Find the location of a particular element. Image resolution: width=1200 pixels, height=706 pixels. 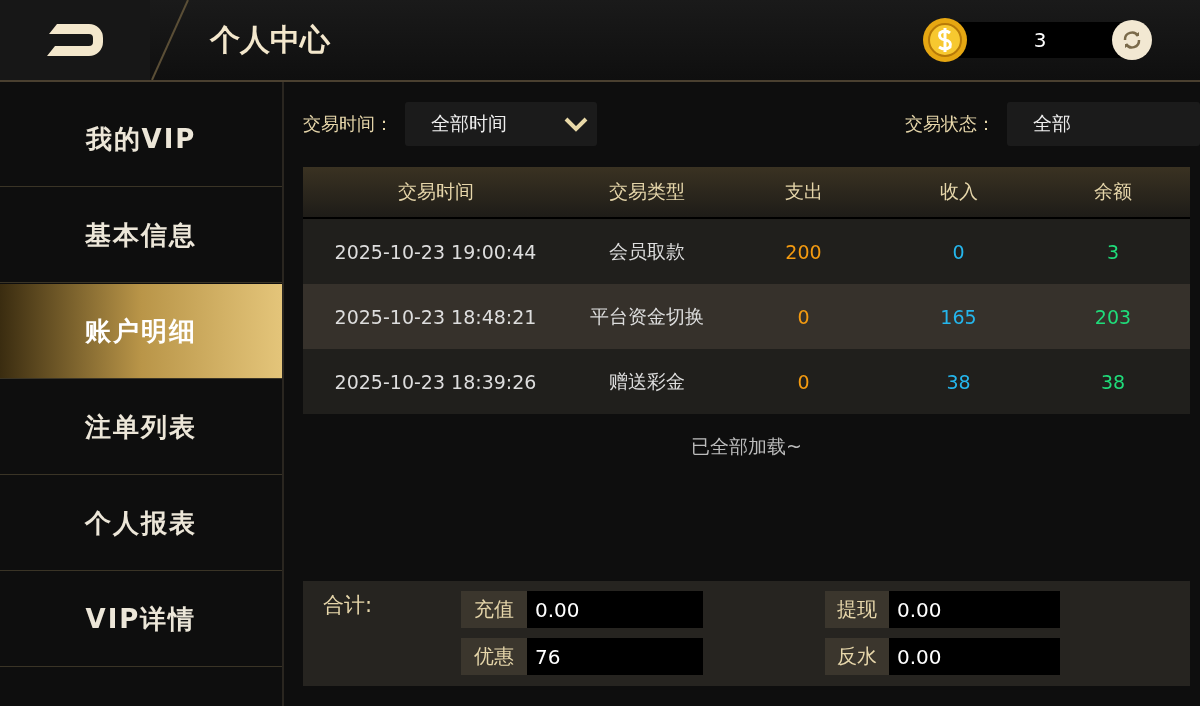

sidebar-item: 我的VIP is located at coordinates (141, 139).